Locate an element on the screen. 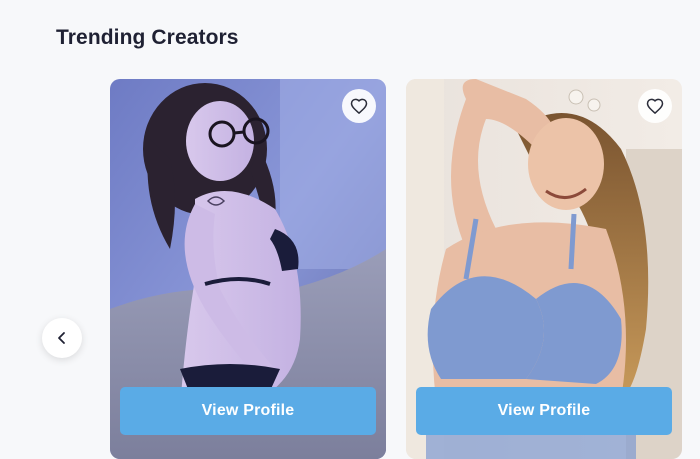  chevron-left-icon is located at coordinates (61, 338).